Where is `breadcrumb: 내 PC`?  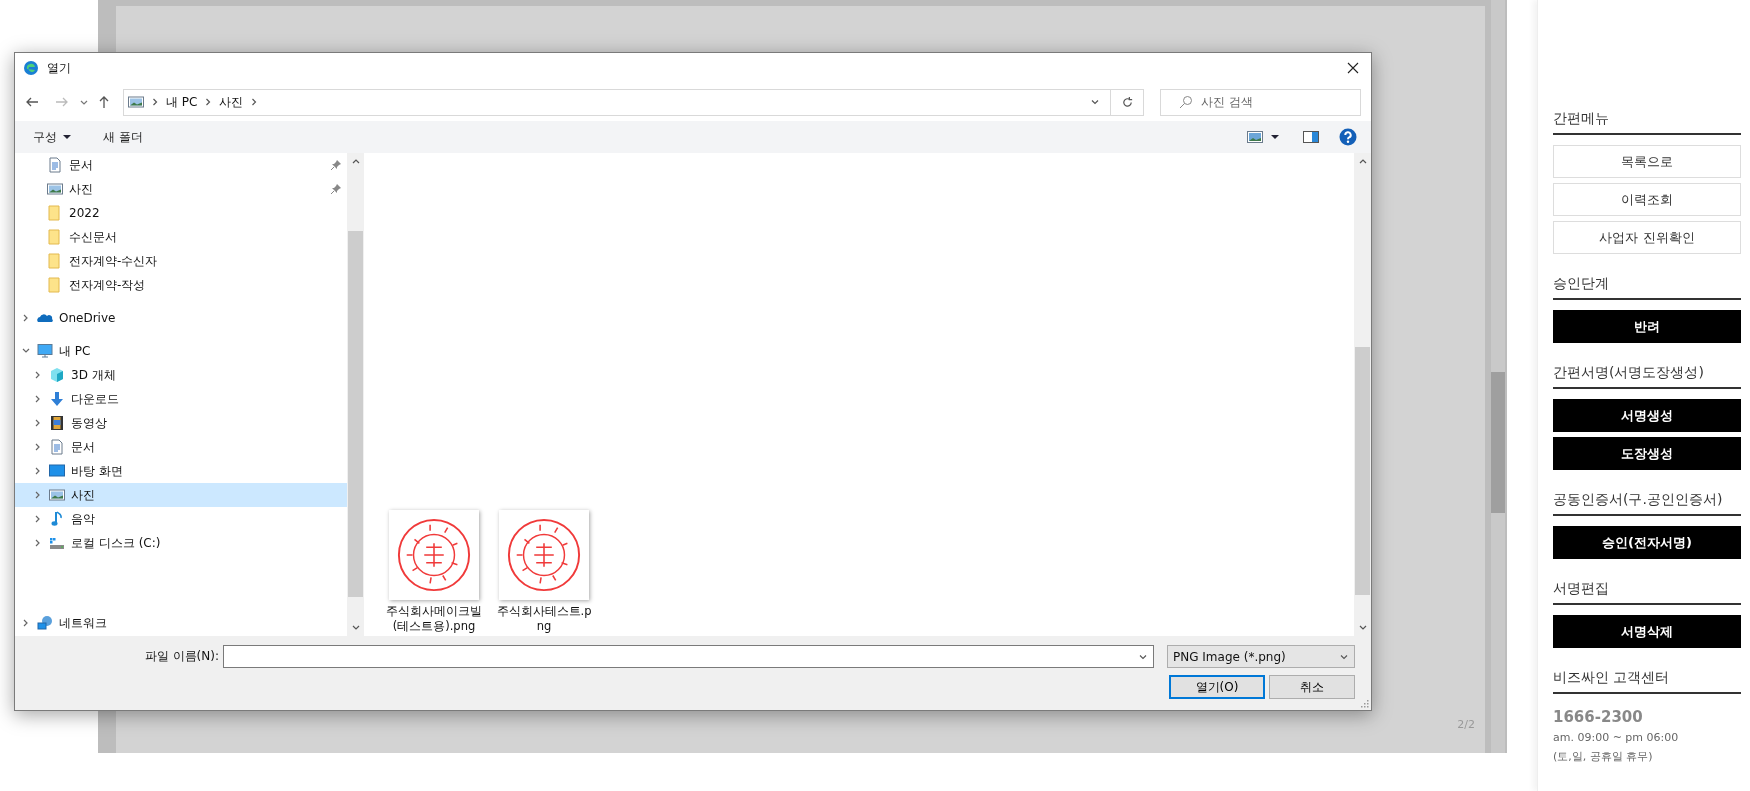 breadcrumb: 내 PC is located at coordinates (182, 102).